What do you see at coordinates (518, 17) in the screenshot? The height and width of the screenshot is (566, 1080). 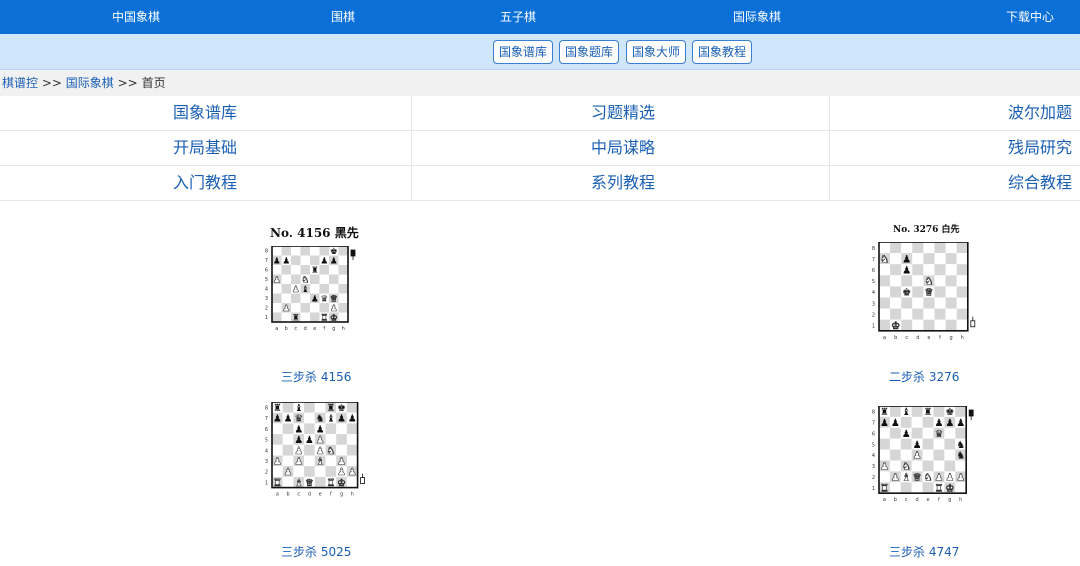 I see `nav-gomoku: 五子棋` at bounding box center [518, 17].